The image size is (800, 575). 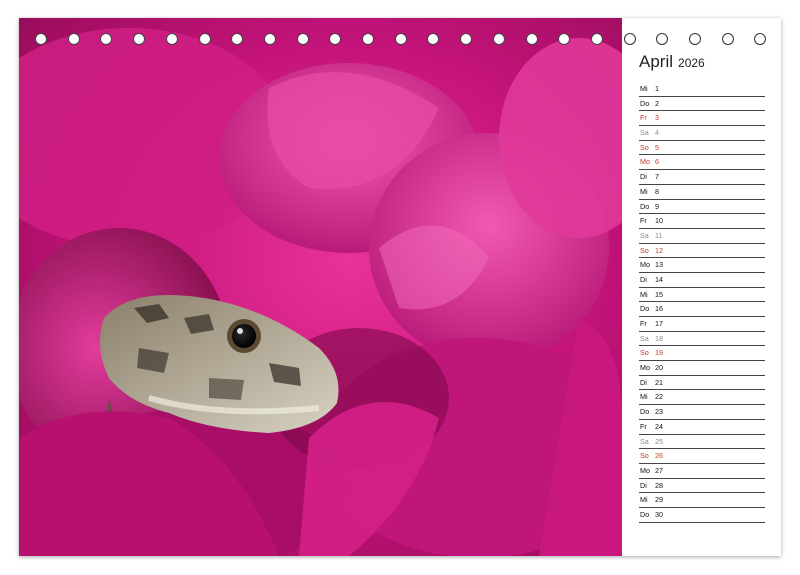 What do you see at coordinates (702, 398) in the screenshot?
I see `day-row: Mi 22` at bounding box center [702, 398].